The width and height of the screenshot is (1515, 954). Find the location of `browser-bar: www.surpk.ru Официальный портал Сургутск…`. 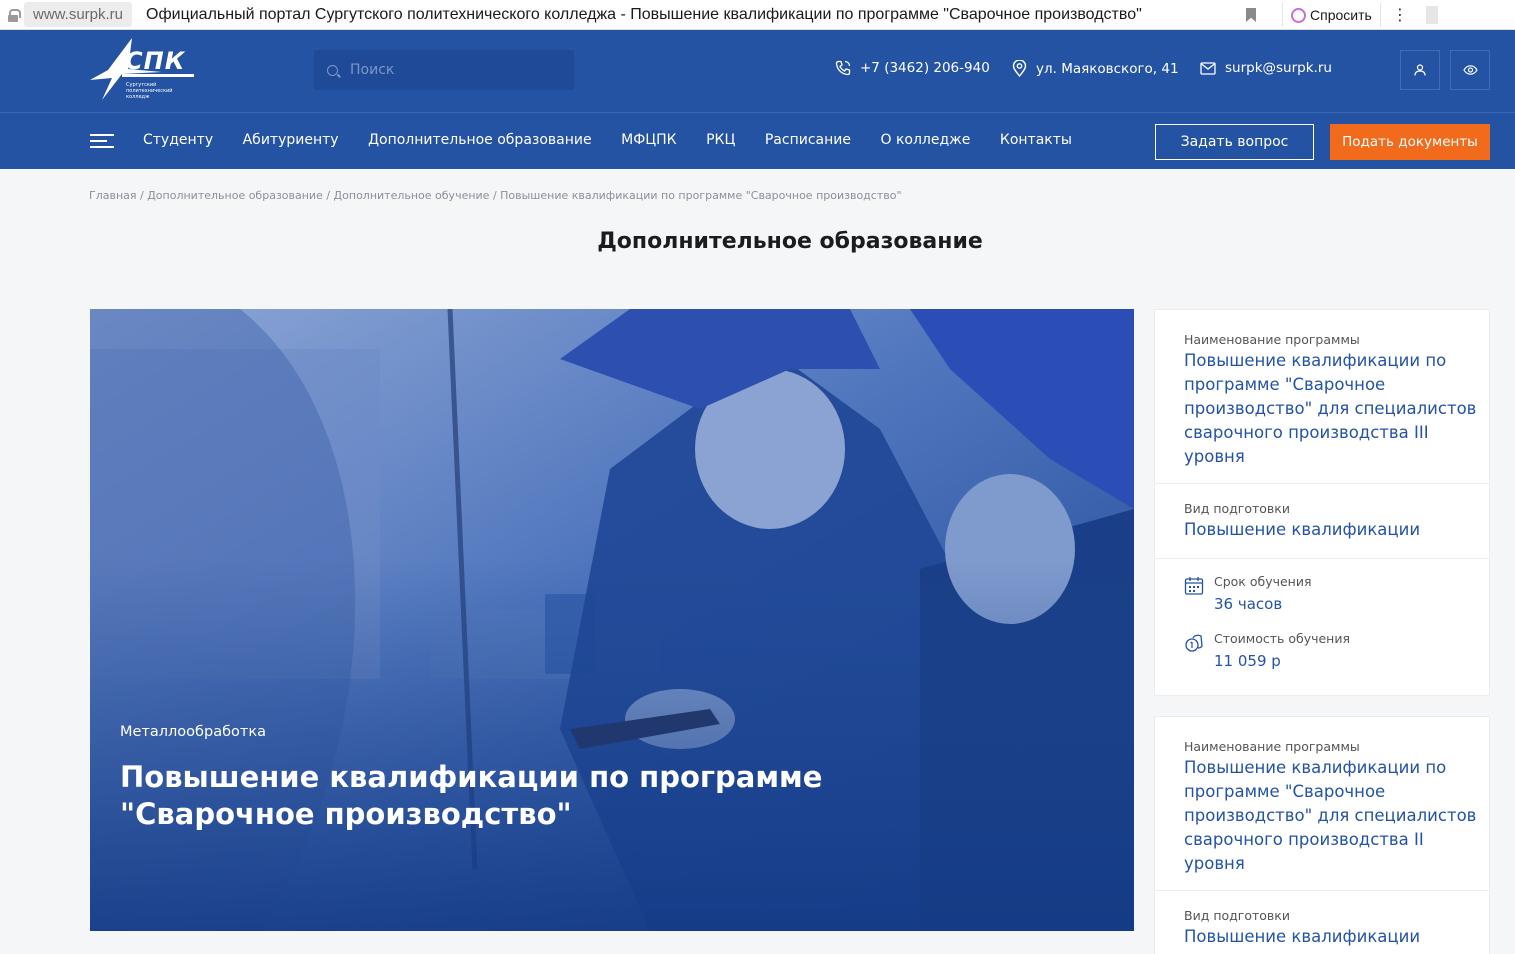

browser-bar: www.surpk.ru Официальный портал Сургутск… is located at coordinates (757, 15).